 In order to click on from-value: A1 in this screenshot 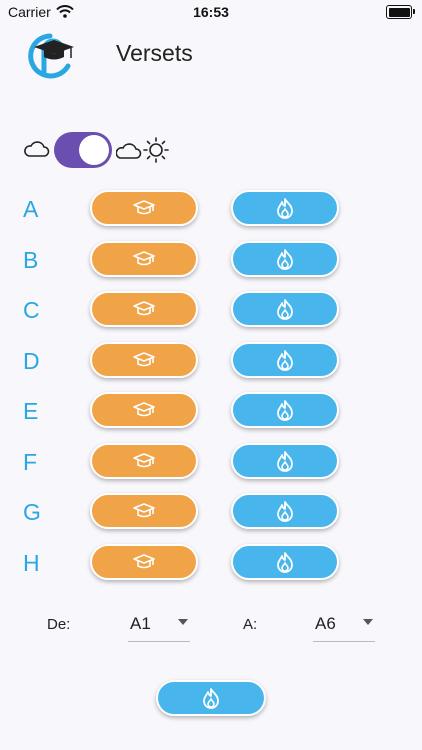, I will do `click(140, 623)`.